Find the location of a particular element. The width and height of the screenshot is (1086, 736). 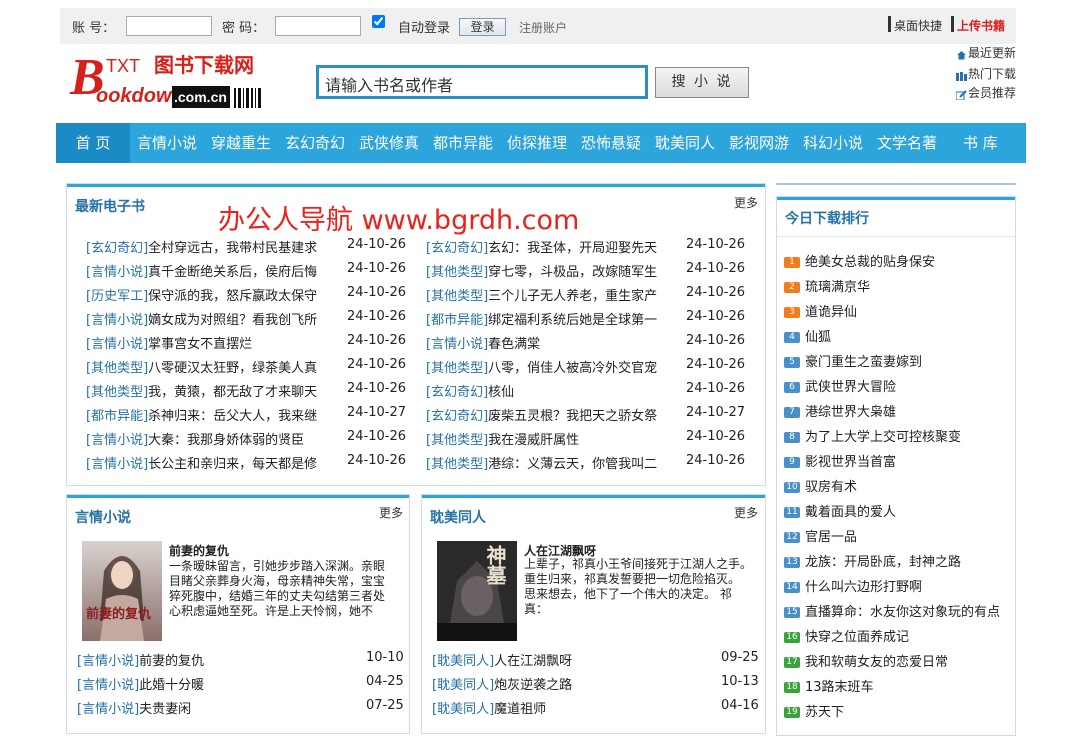

book-title-link: 三个儿子无人养老，重生家产 is located at coordinates (572, 296).